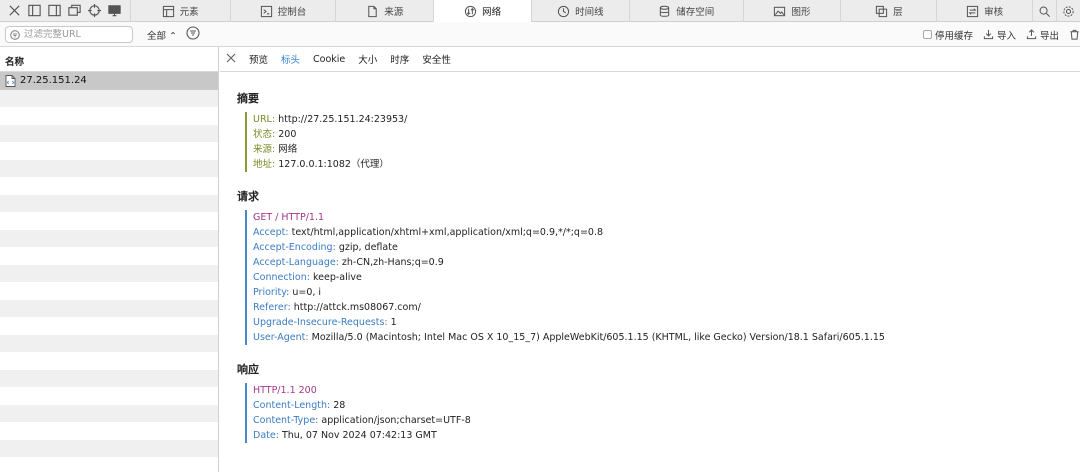 Image resolution: width=1080 pixels, height=472 pixels. Describe the element at coordinates (396, 420) in the screenshot. I see `header-value: application/json;charset=UTF-8` at that location.